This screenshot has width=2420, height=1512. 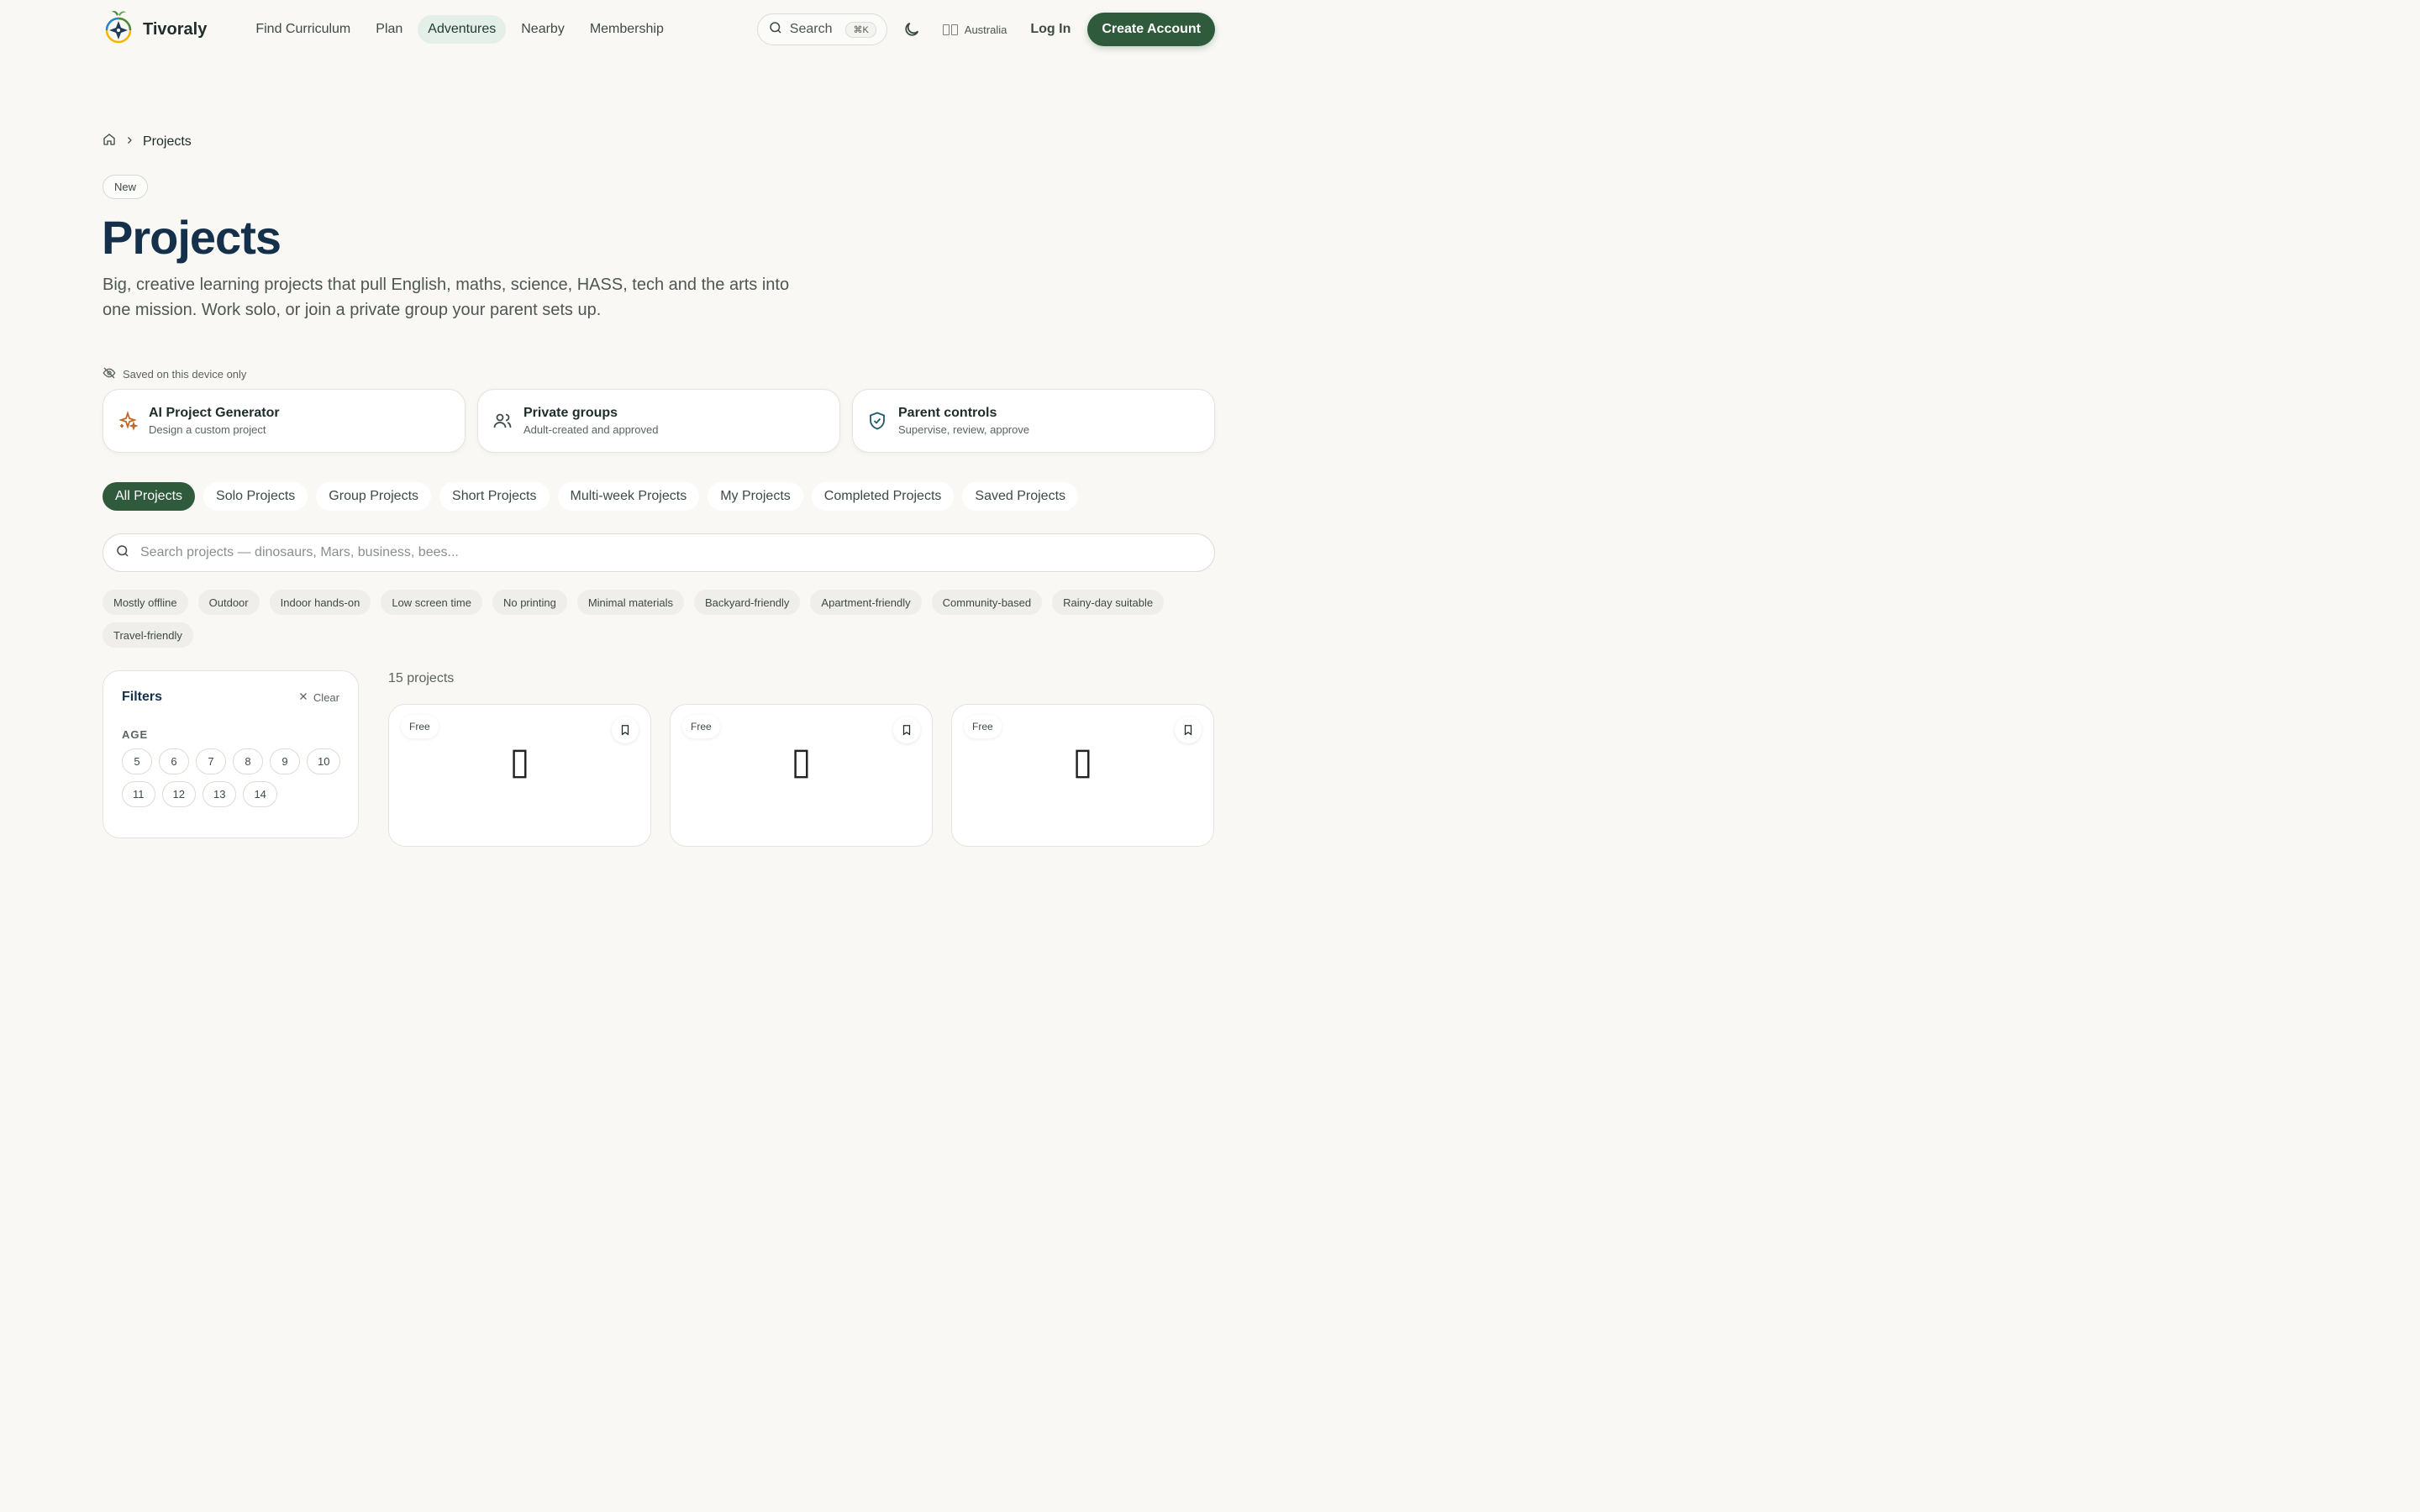 What do you see at coordinates (178, 794) in the screenshot?
I see `age-option: 12` at bounding box center [178, 794].